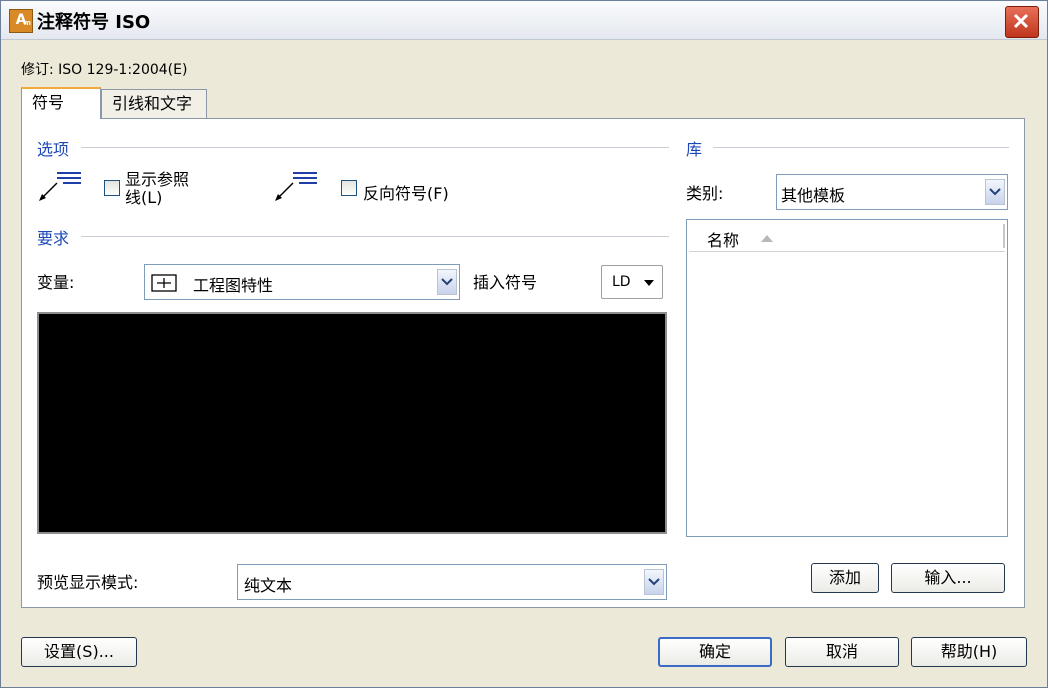 This screenshot has width=1048, height=688. I want to click on insert-symbol-label: 插入符号, so click(505, 282).